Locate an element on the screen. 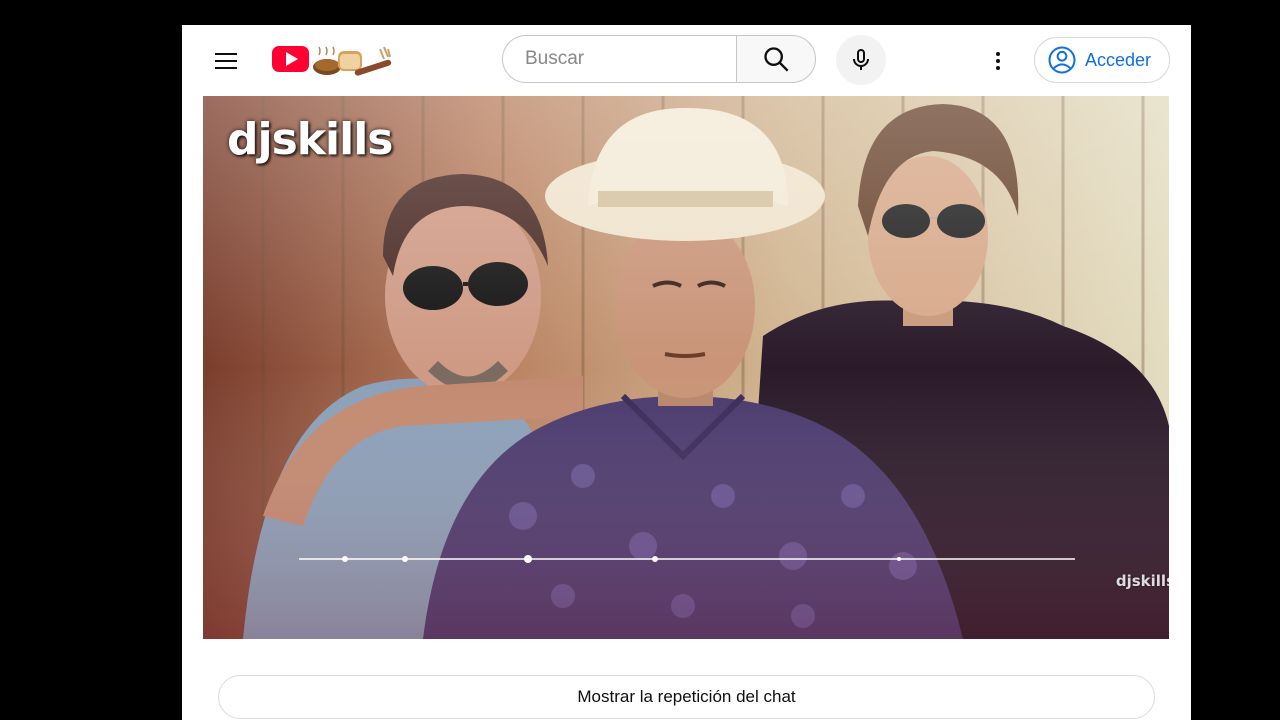  hamburger-menu-icon is located at coordinates (226, 61).